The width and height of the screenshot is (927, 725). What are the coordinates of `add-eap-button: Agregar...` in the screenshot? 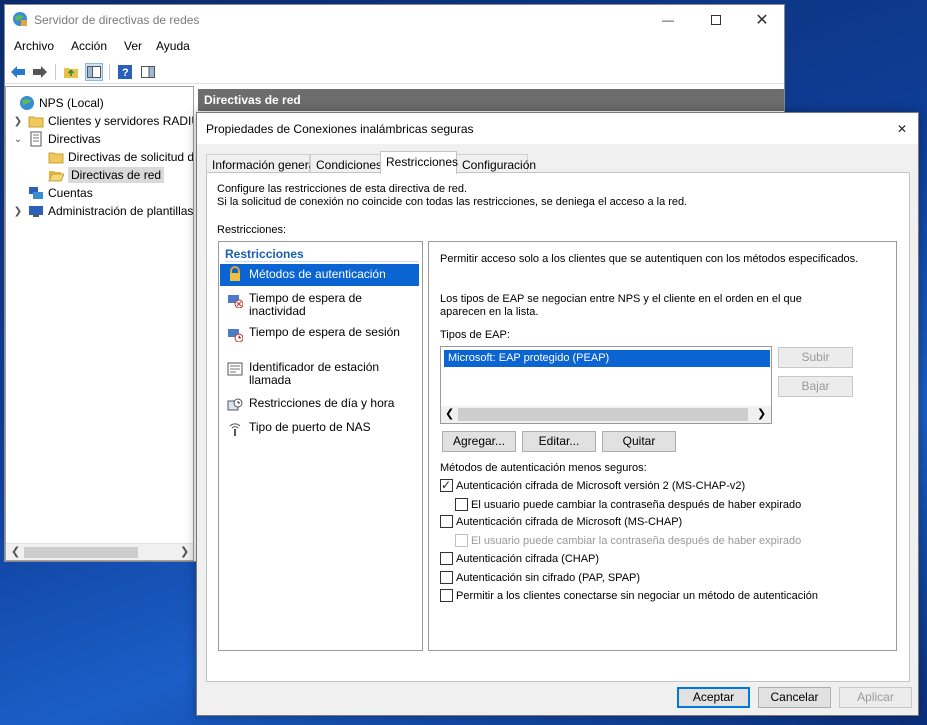 It's located at (479, 441).